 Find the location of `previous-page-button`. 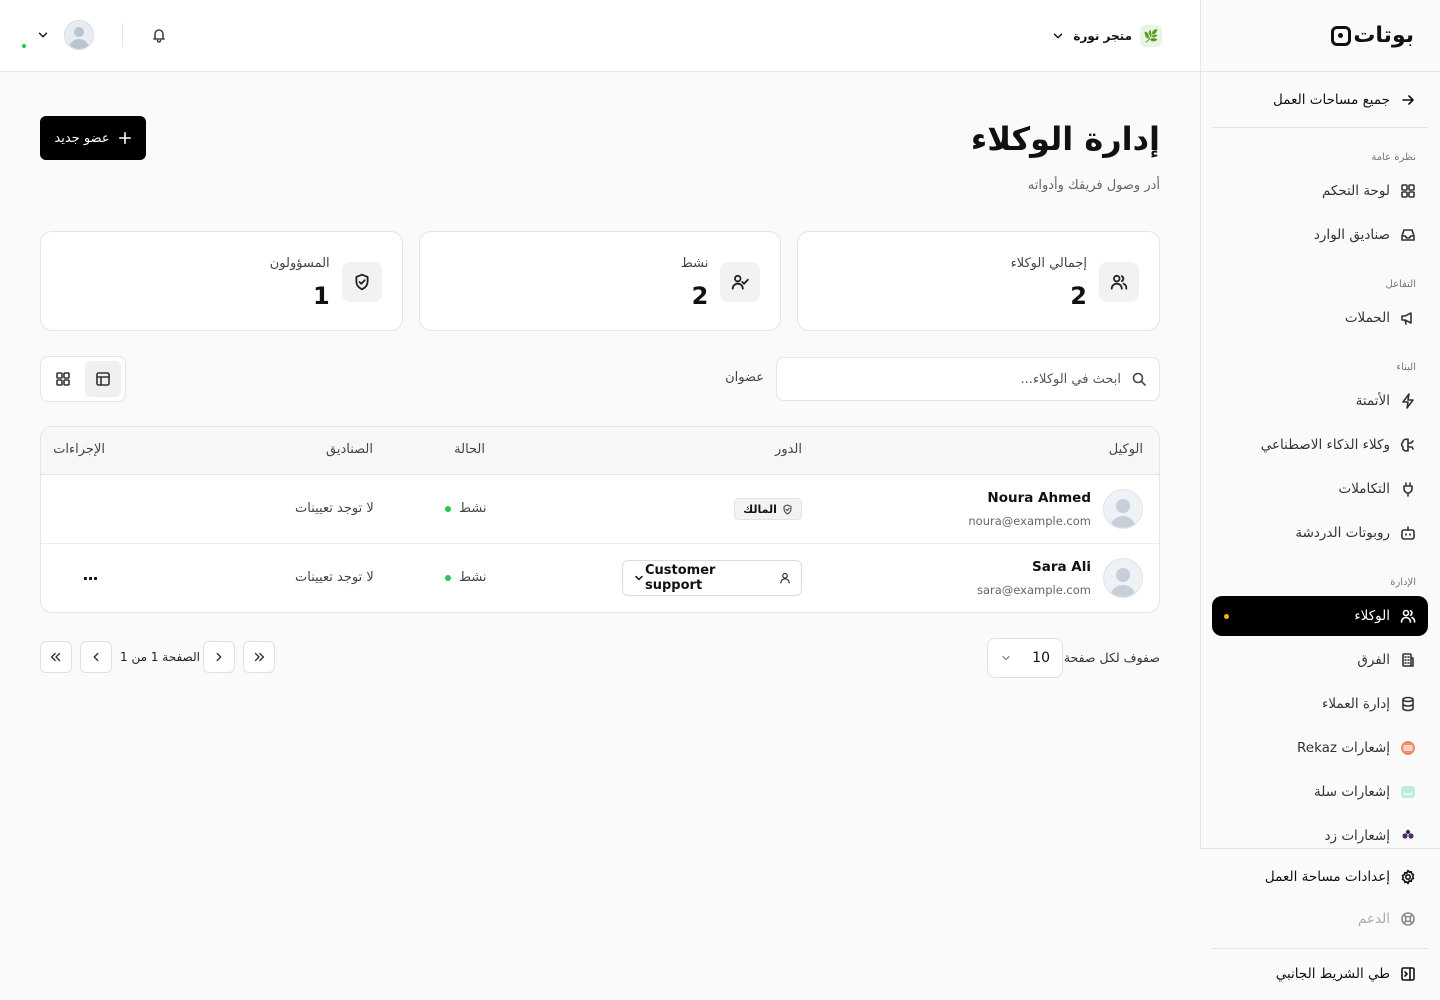

previous-page-button is located at coordinates (219, 657).